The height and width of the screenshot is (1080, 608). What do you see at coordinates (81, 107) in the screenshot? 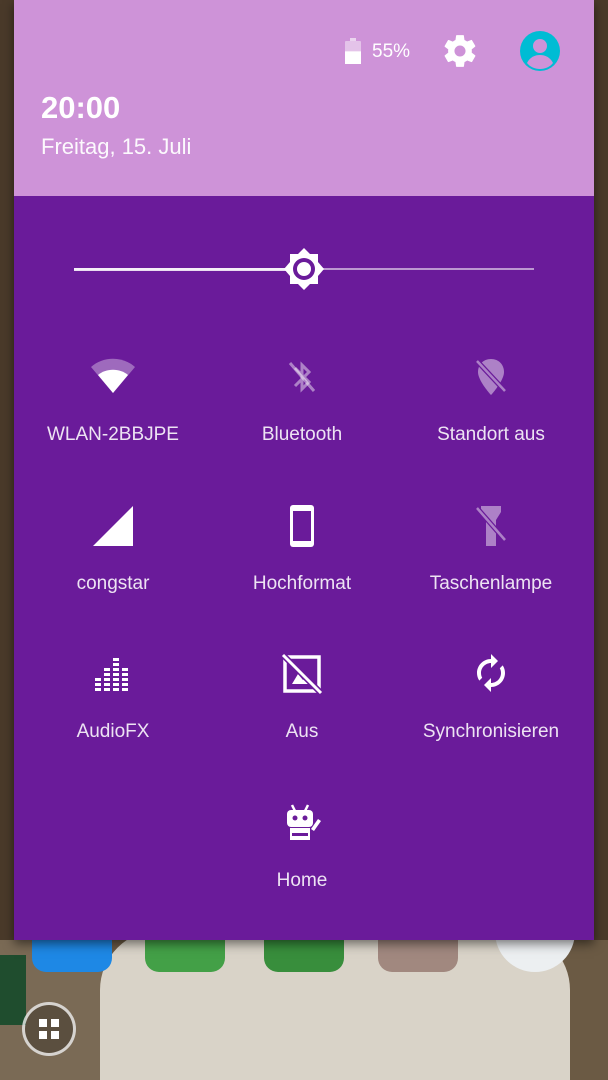
I see `clock-time: 20:00` at bounding box center [81, 107].